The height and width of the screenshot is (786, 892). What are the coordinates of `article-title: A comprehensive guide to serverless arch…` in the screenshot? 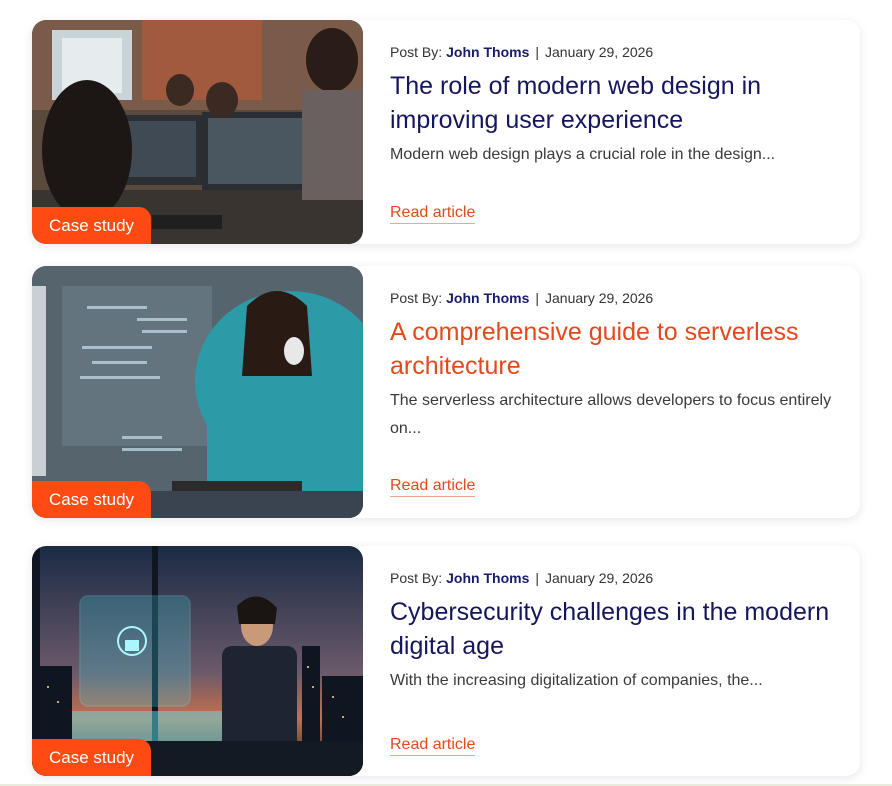 It's located at (613, 349).